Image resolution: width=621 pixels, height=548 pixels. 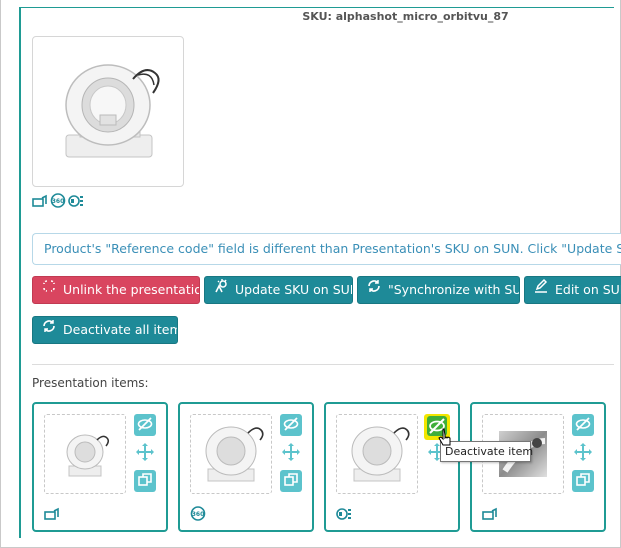 I want to click on presentation-items-label: Presentation items:, so click(x=90, y=383).